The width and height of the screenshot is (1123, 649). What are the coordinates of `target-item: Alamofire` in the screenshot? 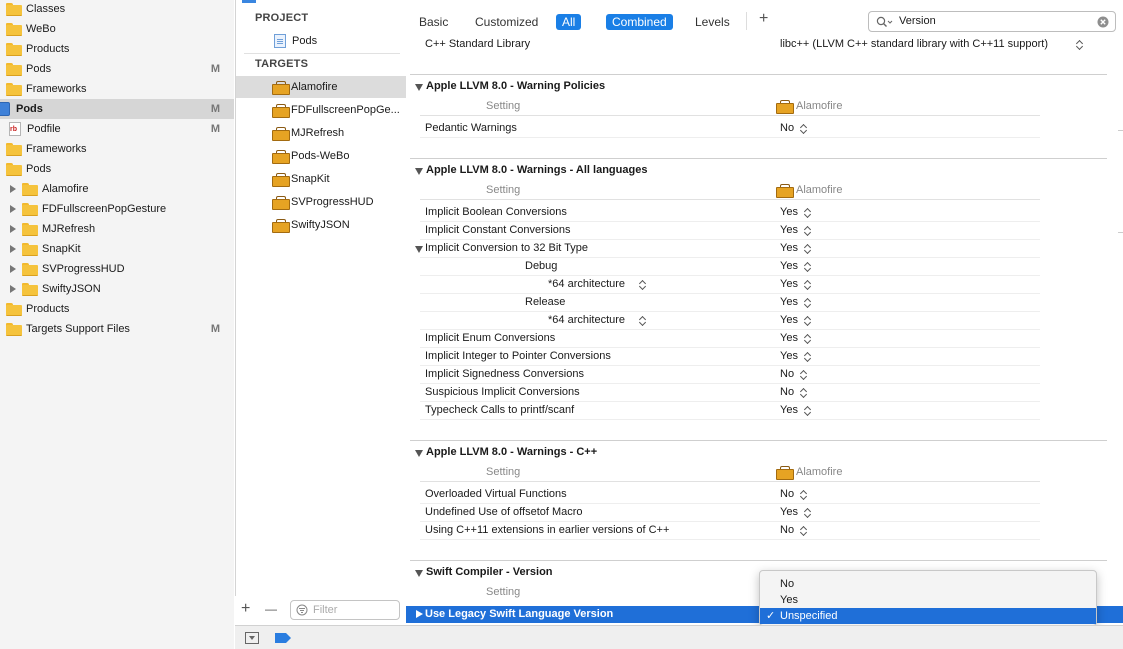 It's located at (321, 87).